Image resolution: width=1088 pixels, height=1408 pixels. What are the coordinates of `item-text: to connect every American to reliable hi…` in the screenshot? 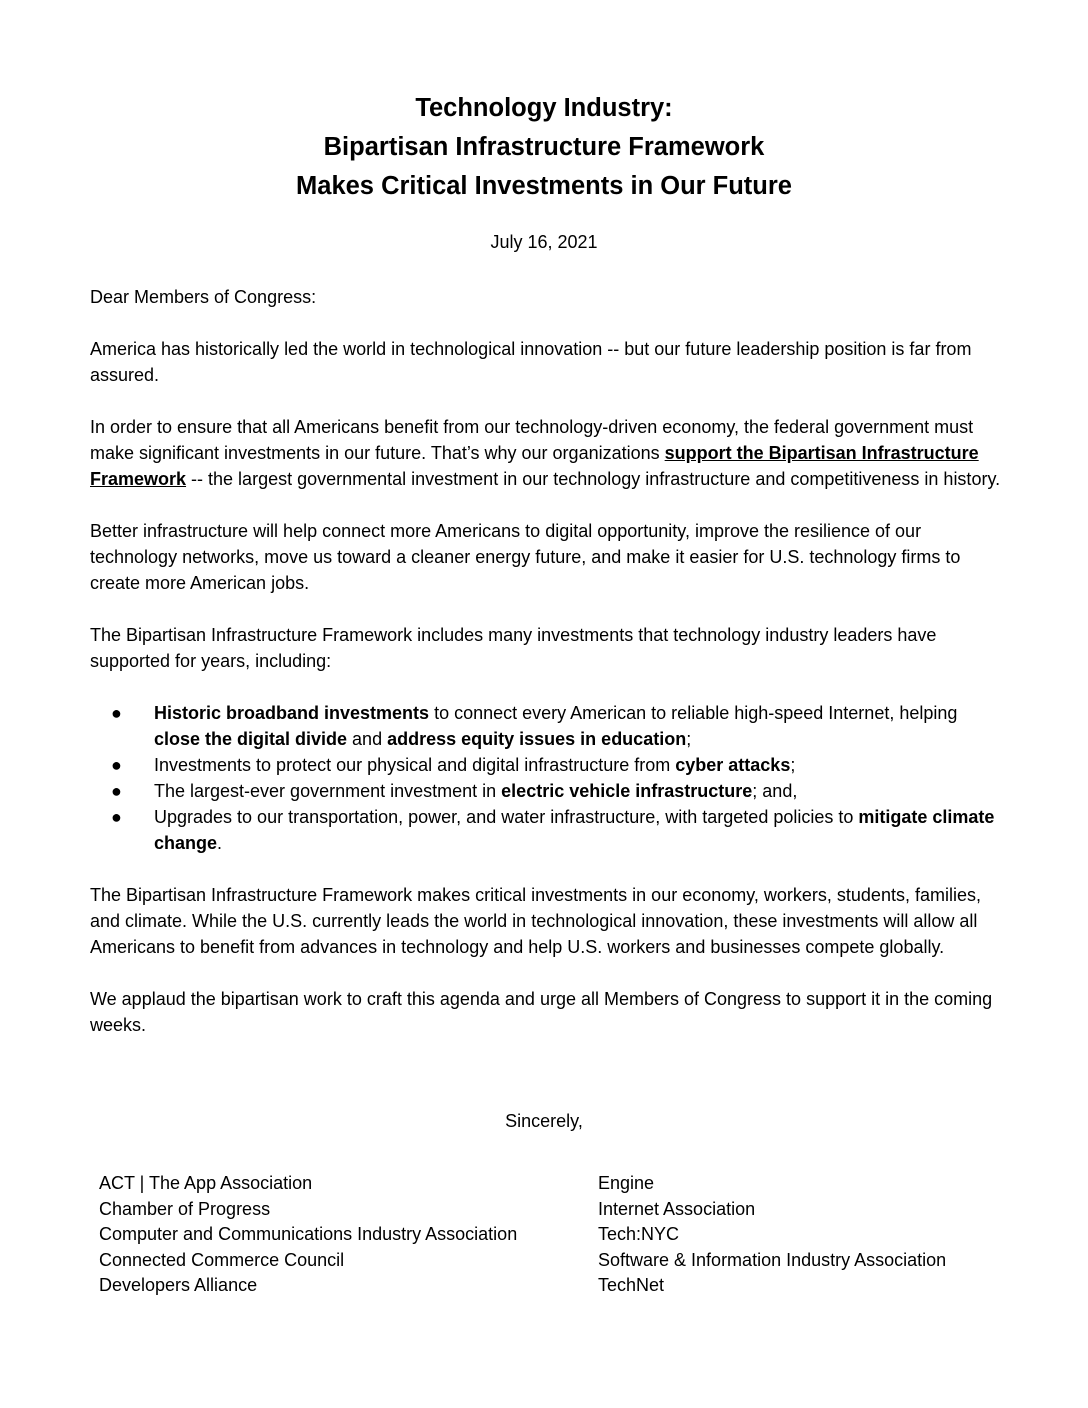 It's located at (693, 713).